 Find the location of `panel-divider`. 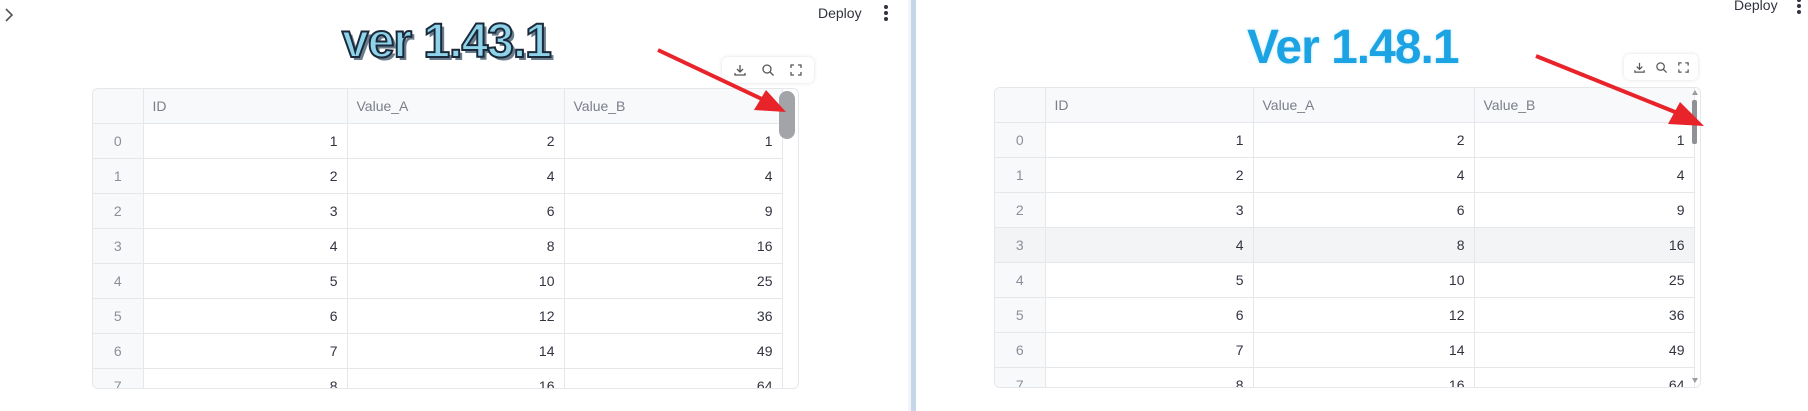

panel-divider is located at coordinates (912, 205).